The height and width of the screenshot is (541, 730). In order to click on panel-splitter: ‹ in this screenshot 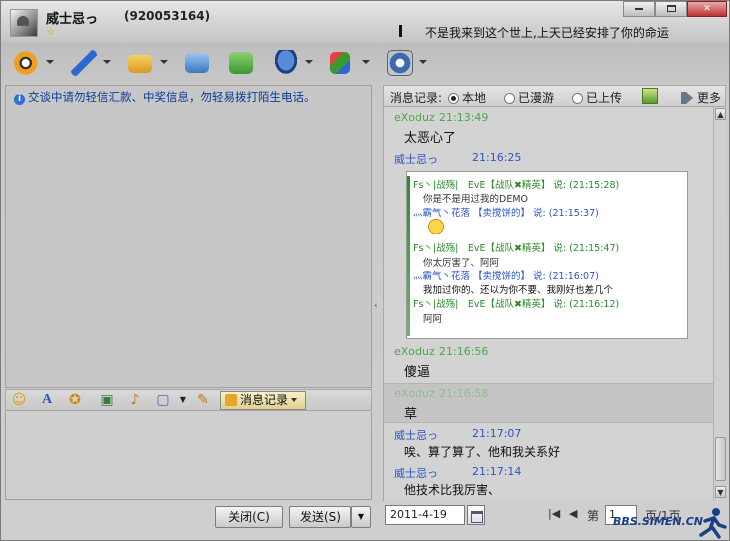, I will do `click(376, 293)`.